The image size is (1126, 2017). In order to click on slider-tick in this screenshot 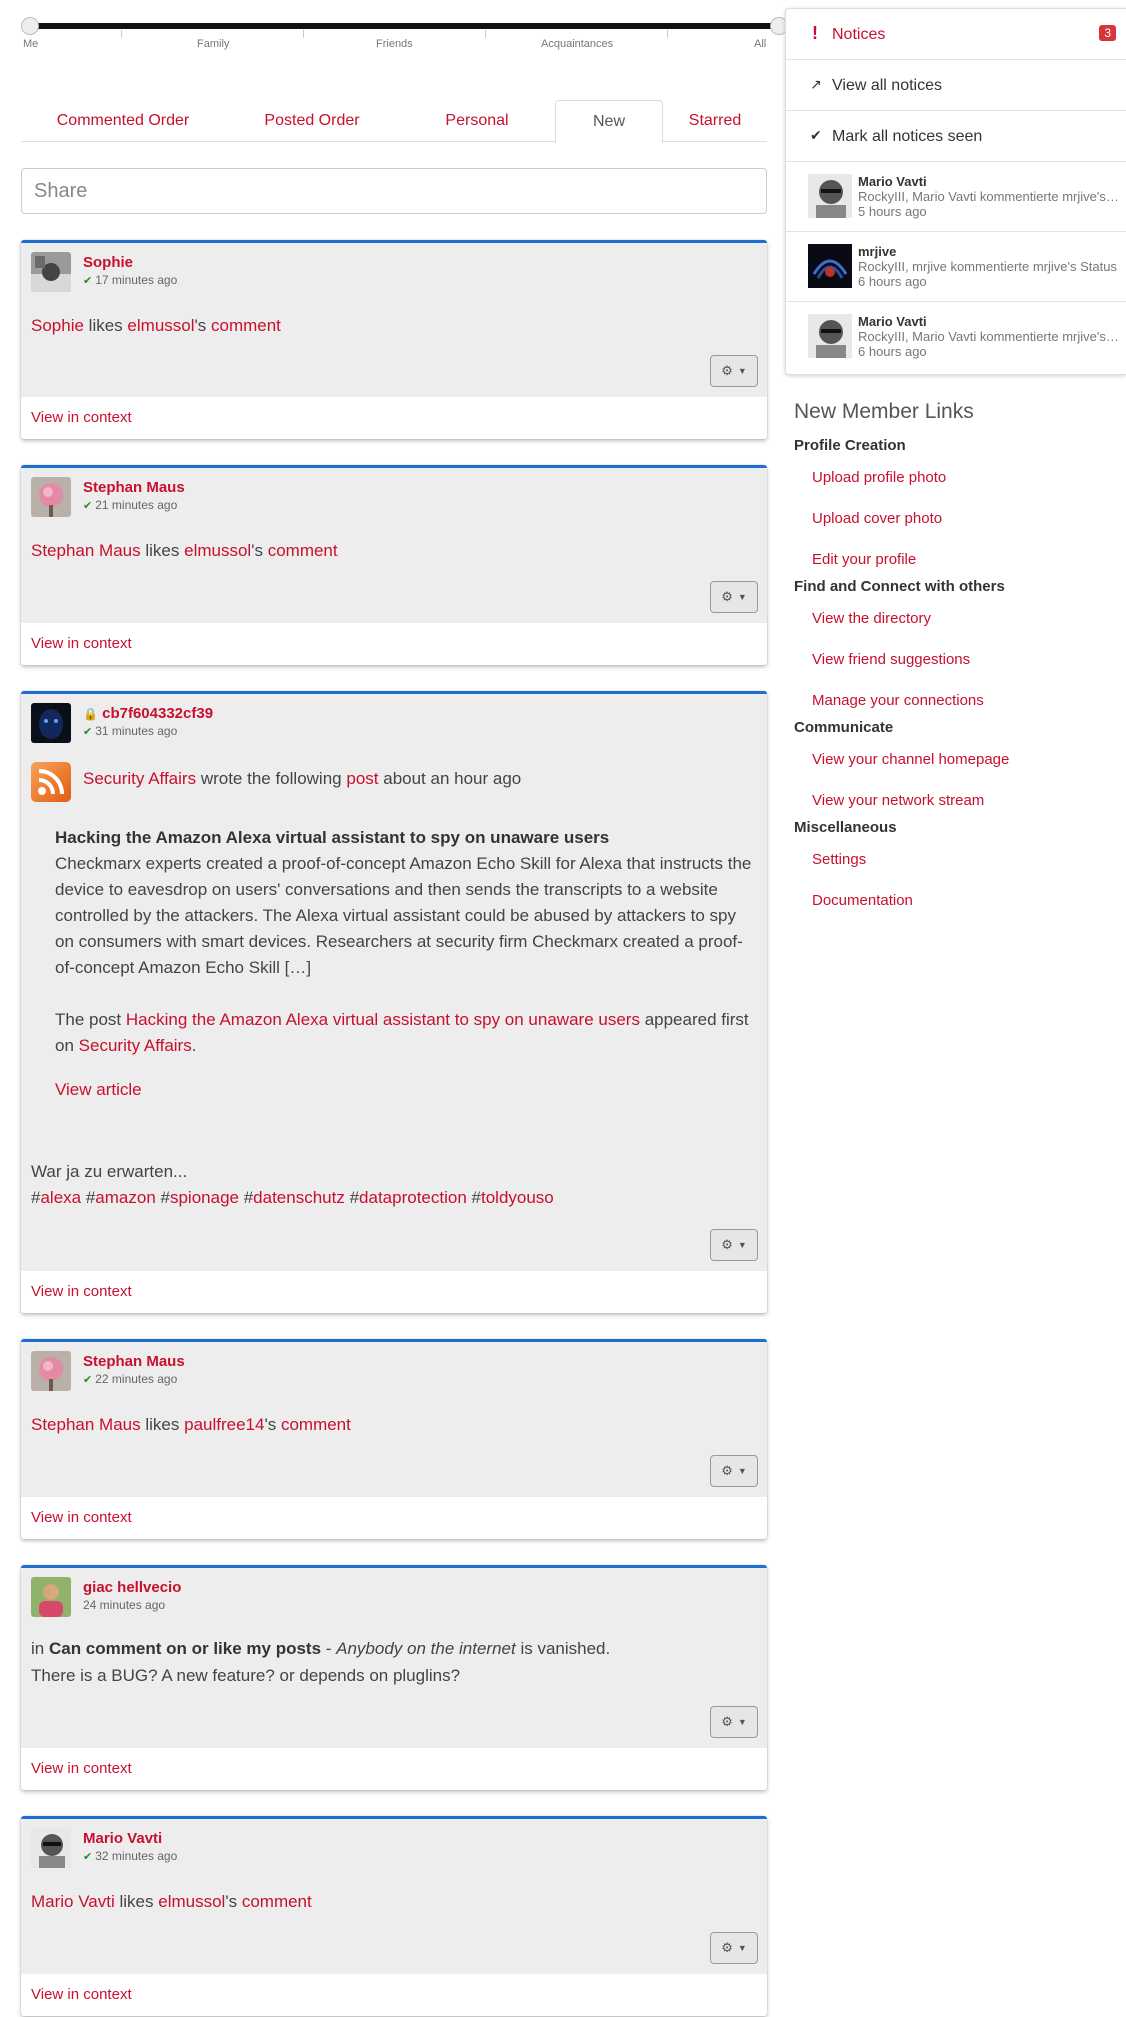, I will do `click(485, 34)`.